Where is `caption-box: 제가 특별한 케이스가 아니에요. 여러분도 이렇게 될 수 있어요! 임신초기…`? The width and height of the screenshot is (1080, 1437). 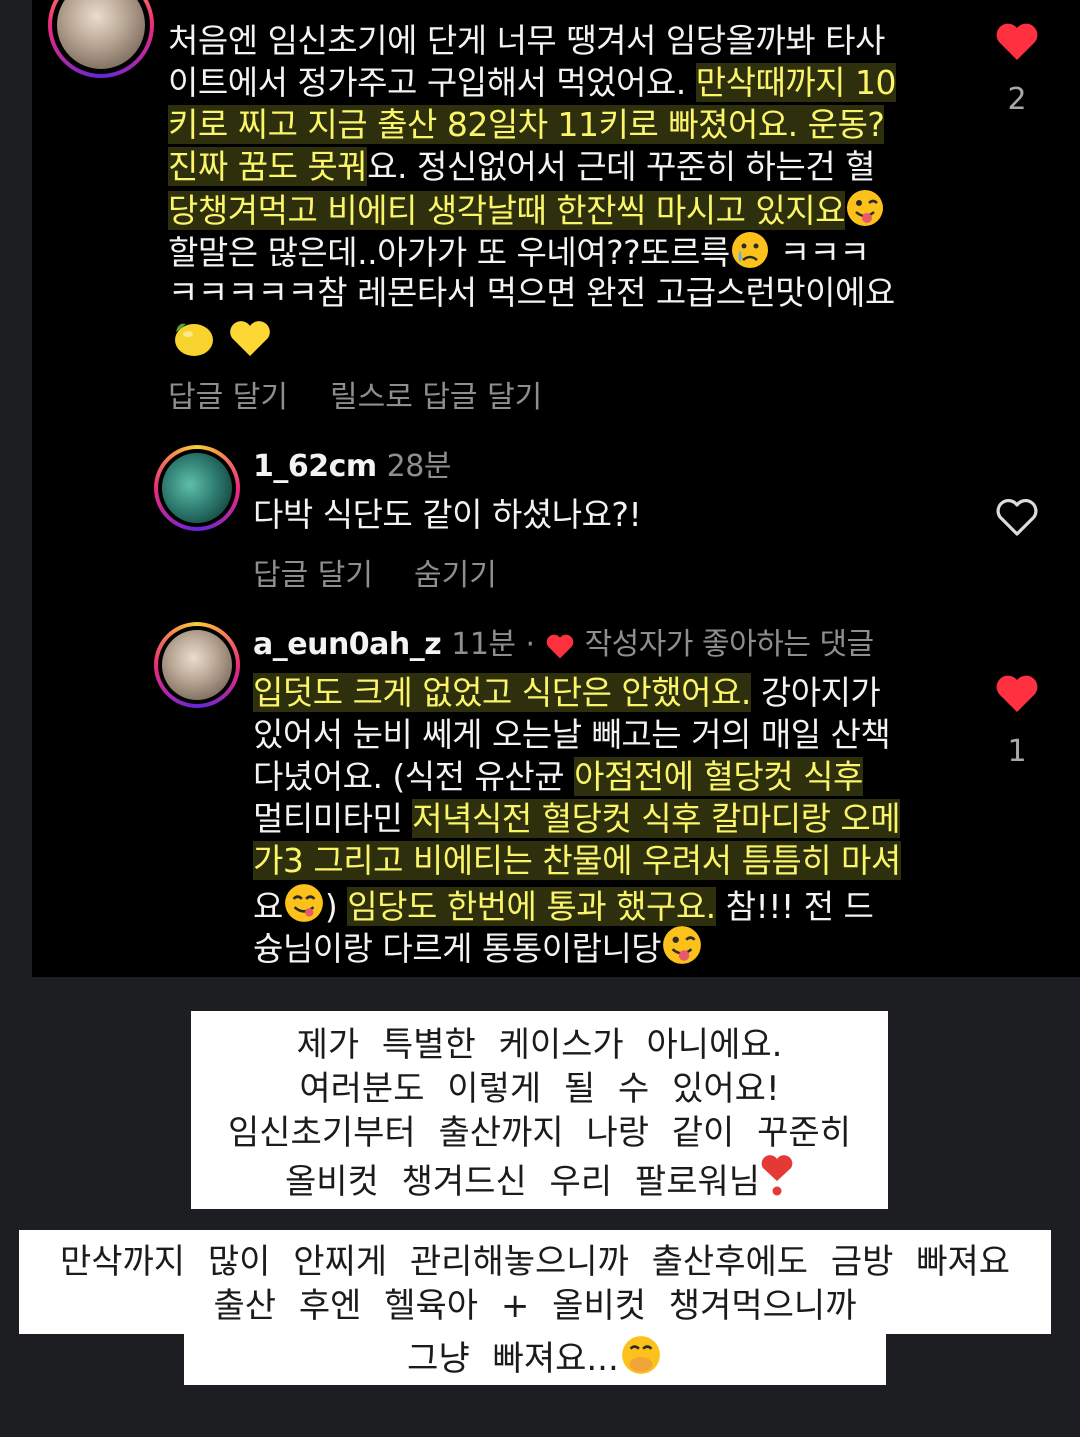 caption-box: 제가 특별한 케이스가 아니에요. 여러분도 이렇게 될 수 있어요! 임신초기… is located at coordinates (539, 1110).